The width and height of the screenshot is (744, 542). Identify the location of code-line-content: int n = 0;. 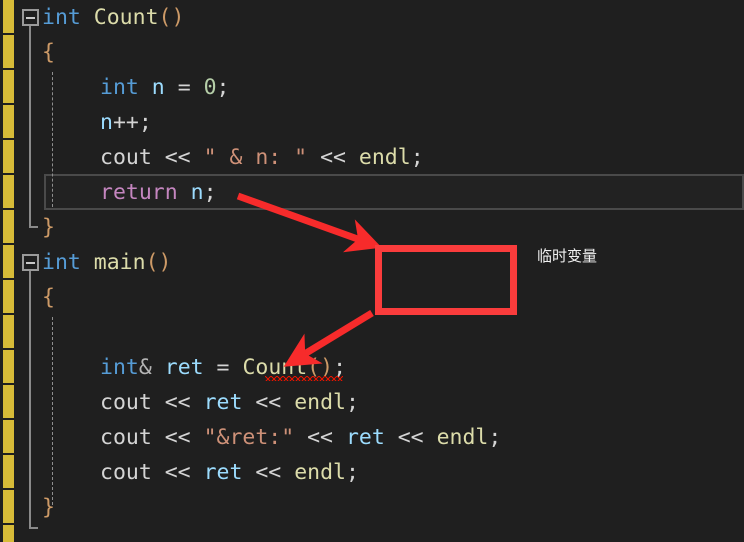
(165, 87).